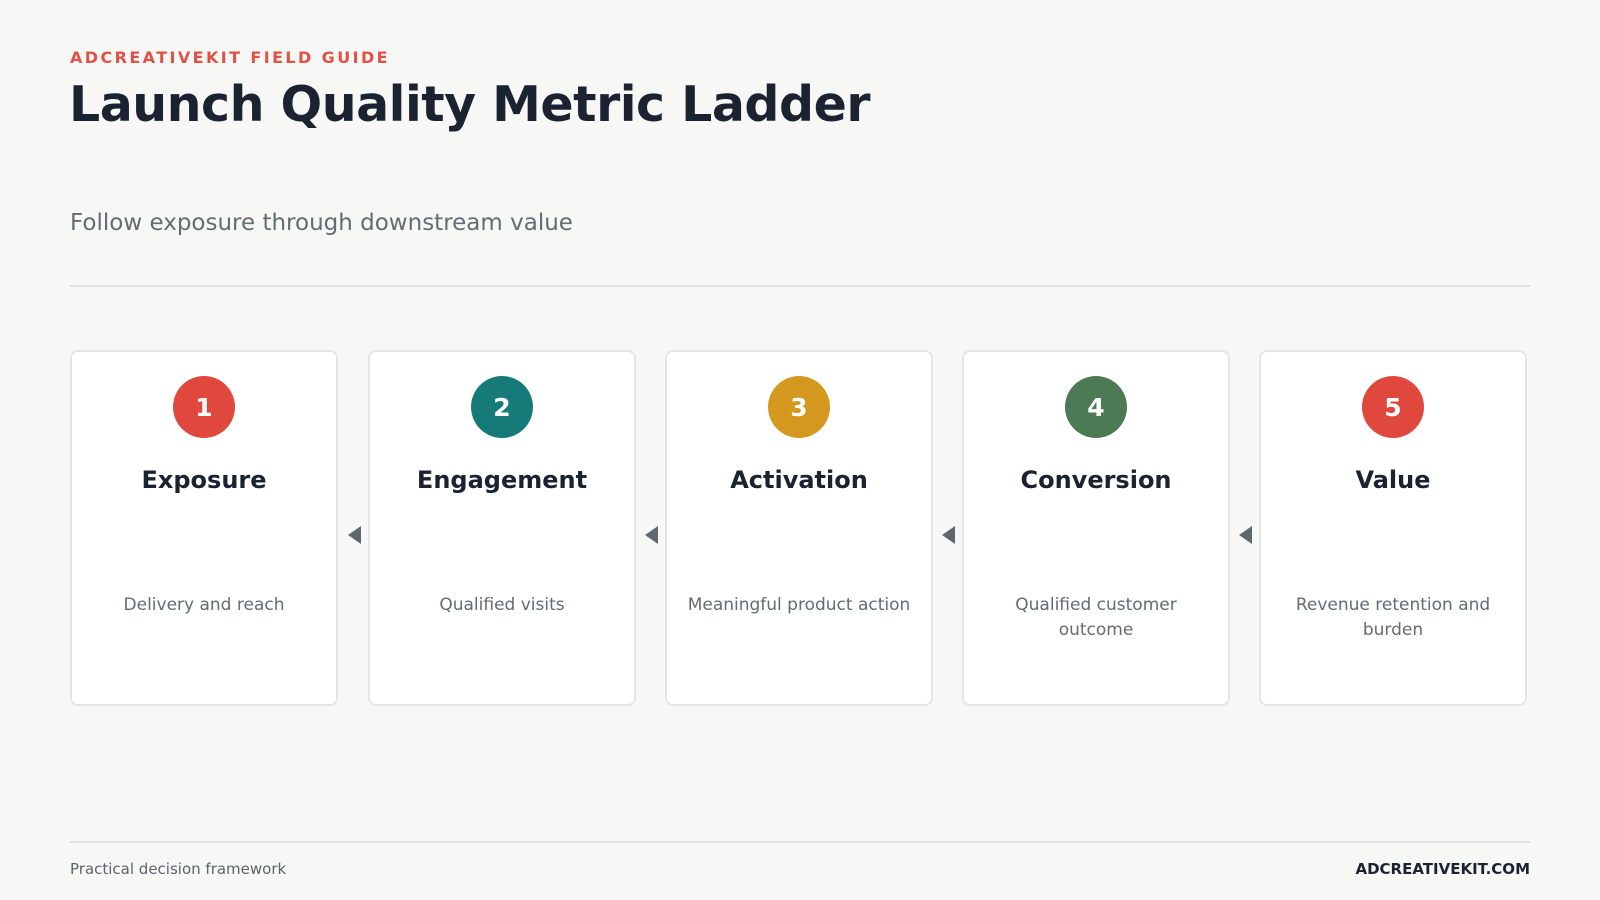  I want to click on step-card-value: 5 Value Revenue retention and burden, so click(1393, 528).